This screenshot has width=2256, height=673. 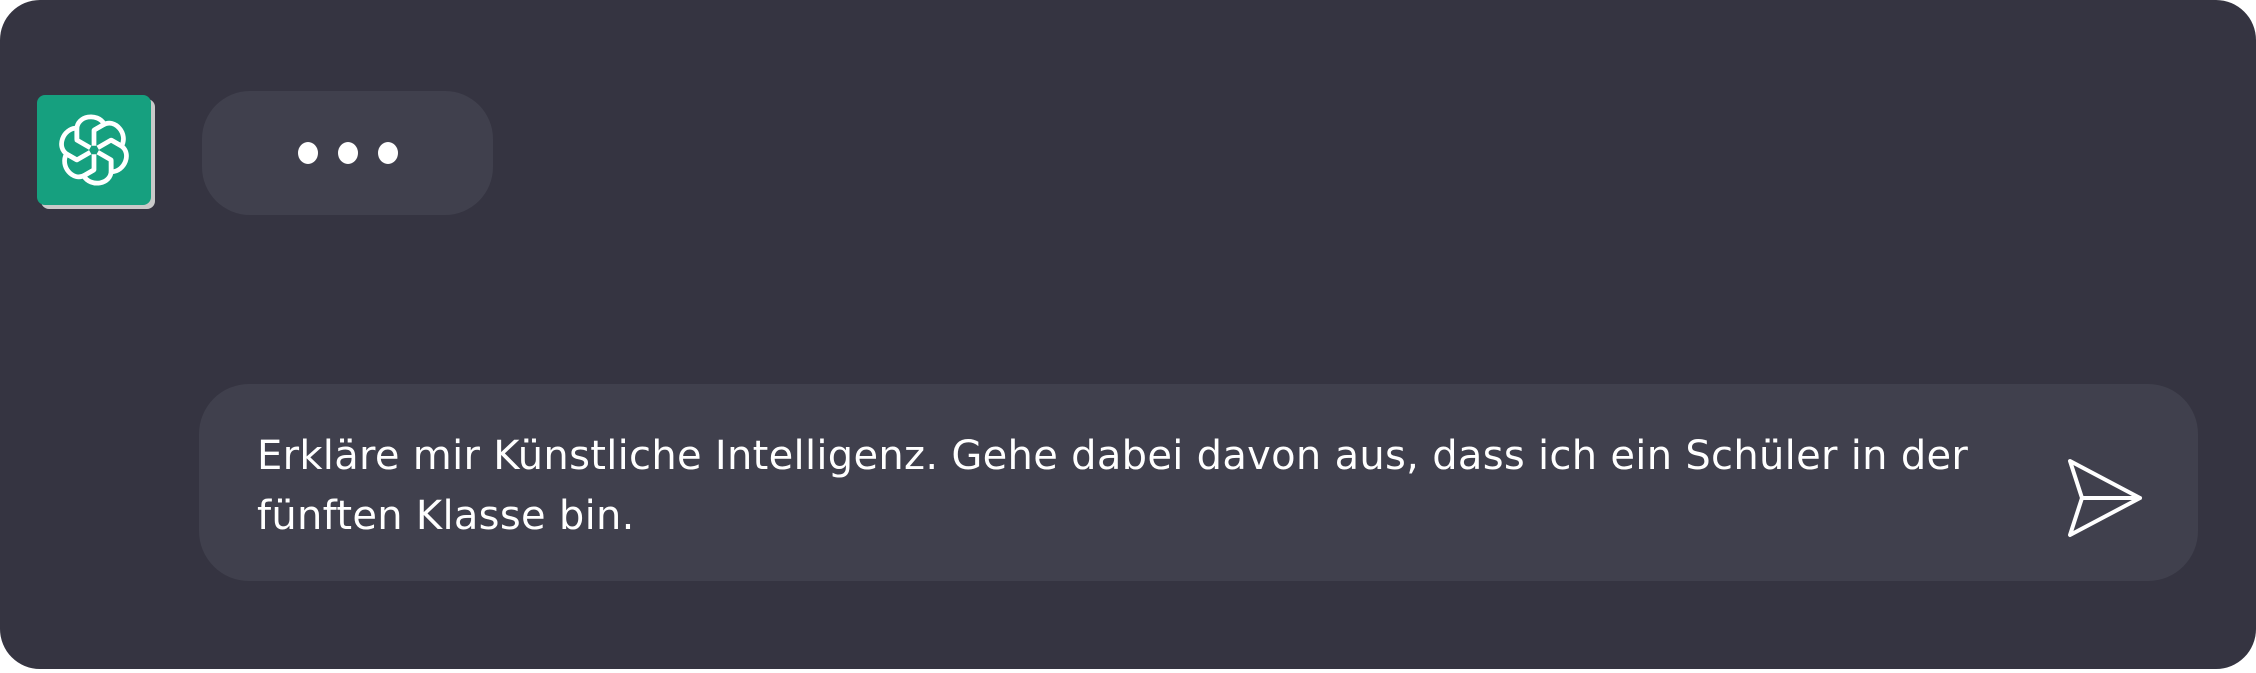 I want to click on typing-indicator-bubble, so click(x=347, y=153).